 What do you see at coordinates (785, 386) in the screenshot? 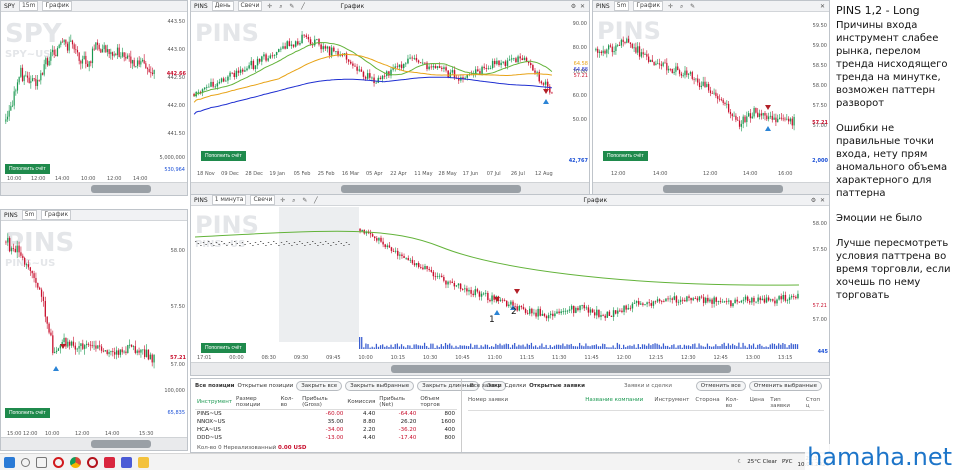
I see `cancel-selected-button: Отменить выбранные` at bounding box center [785, 386].